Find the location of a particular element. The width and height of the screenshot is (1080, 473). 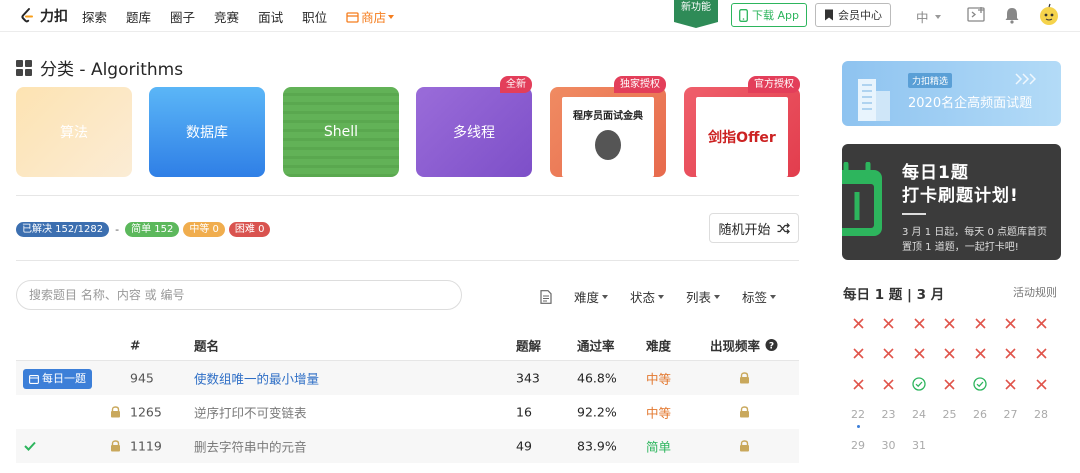

category-card-algorithms: 算法 is located at coordinates (74, 132).